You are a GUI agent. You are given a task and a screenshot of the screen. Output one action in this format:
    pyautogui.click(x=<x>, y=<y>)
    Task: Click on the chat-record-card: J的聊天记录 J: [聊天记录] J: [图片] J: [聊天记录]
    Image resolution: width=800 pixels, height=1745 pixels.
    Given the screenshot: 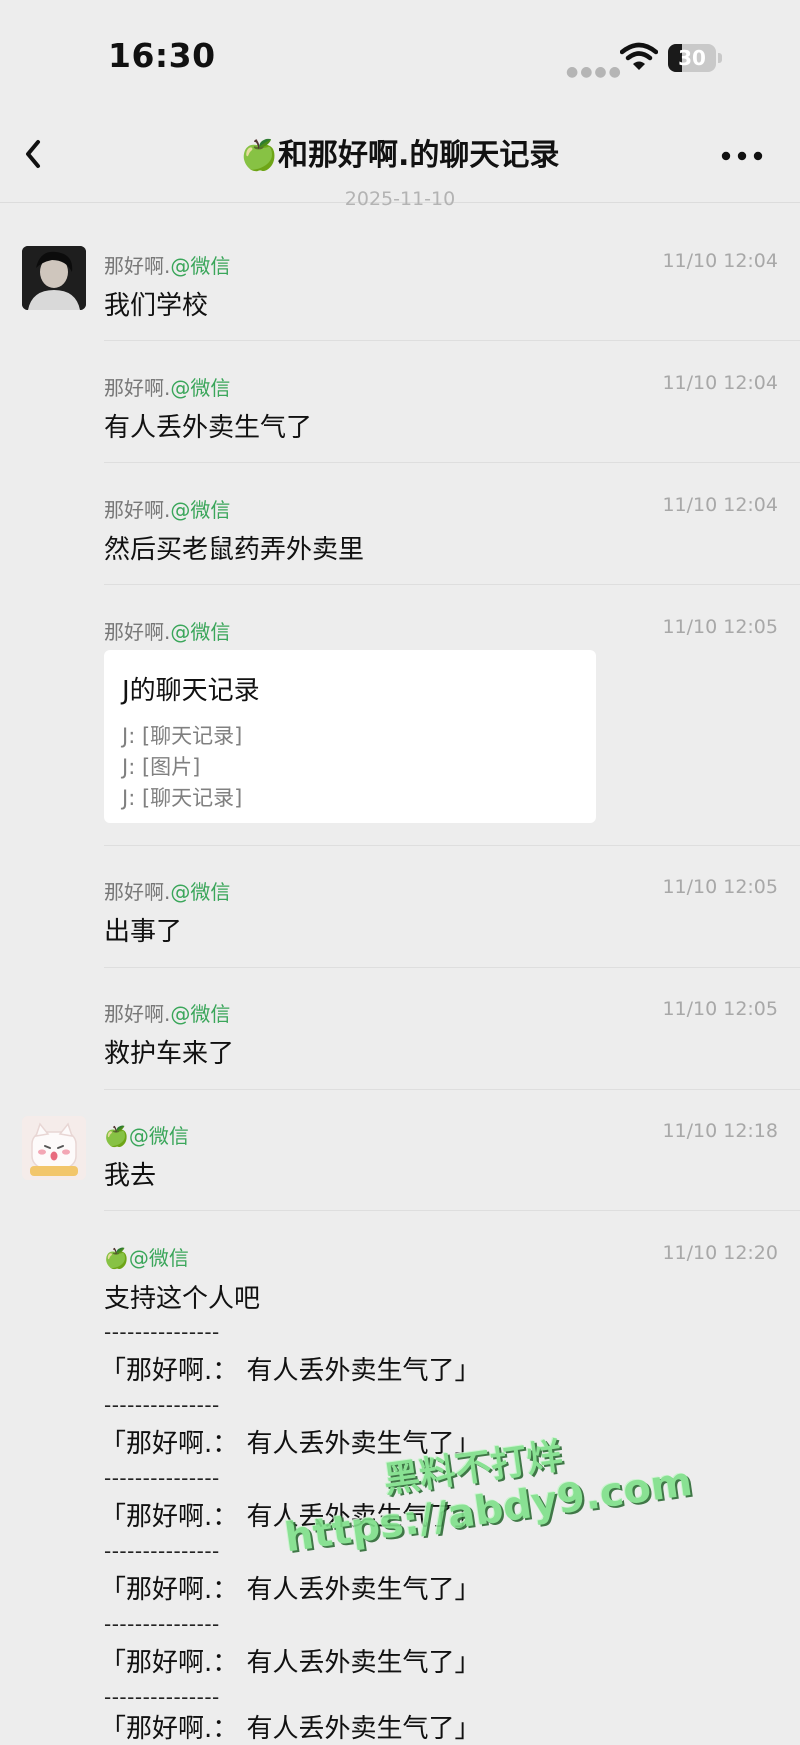 What is the action you would take?
    pyautogui.click(x=350, y=736)
    